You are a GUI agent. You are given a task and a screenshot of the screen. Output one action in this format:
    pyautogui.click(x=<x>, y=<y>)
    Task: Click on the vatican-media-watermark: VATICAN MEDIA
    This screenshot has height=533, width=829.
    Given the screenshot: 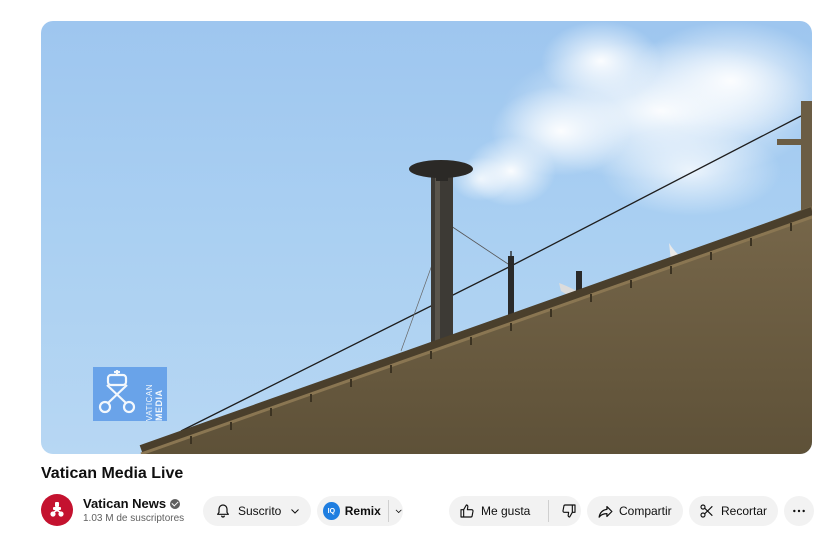 What is the action you would take?
    pyautogui.click(x=130, y=394)
    